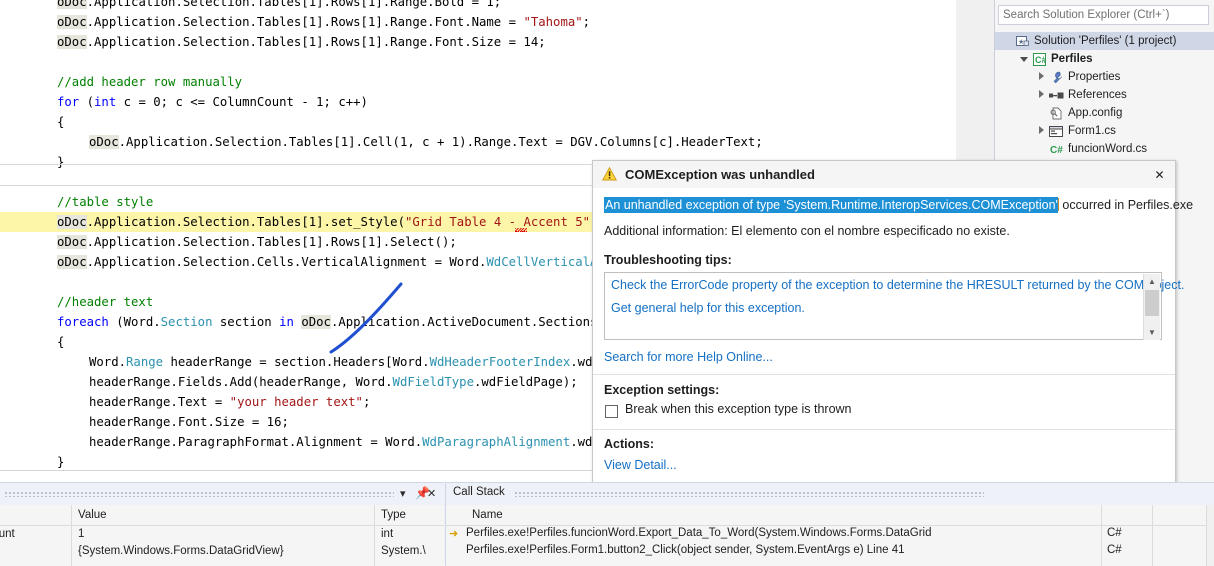 This screenshot has height=566, width=1214. What do you see at coordinates (668, 260) in the screenshot?
I see `troubleshooting-tips-label: Troubleshooting tips:` at bounding box center [668, 260].